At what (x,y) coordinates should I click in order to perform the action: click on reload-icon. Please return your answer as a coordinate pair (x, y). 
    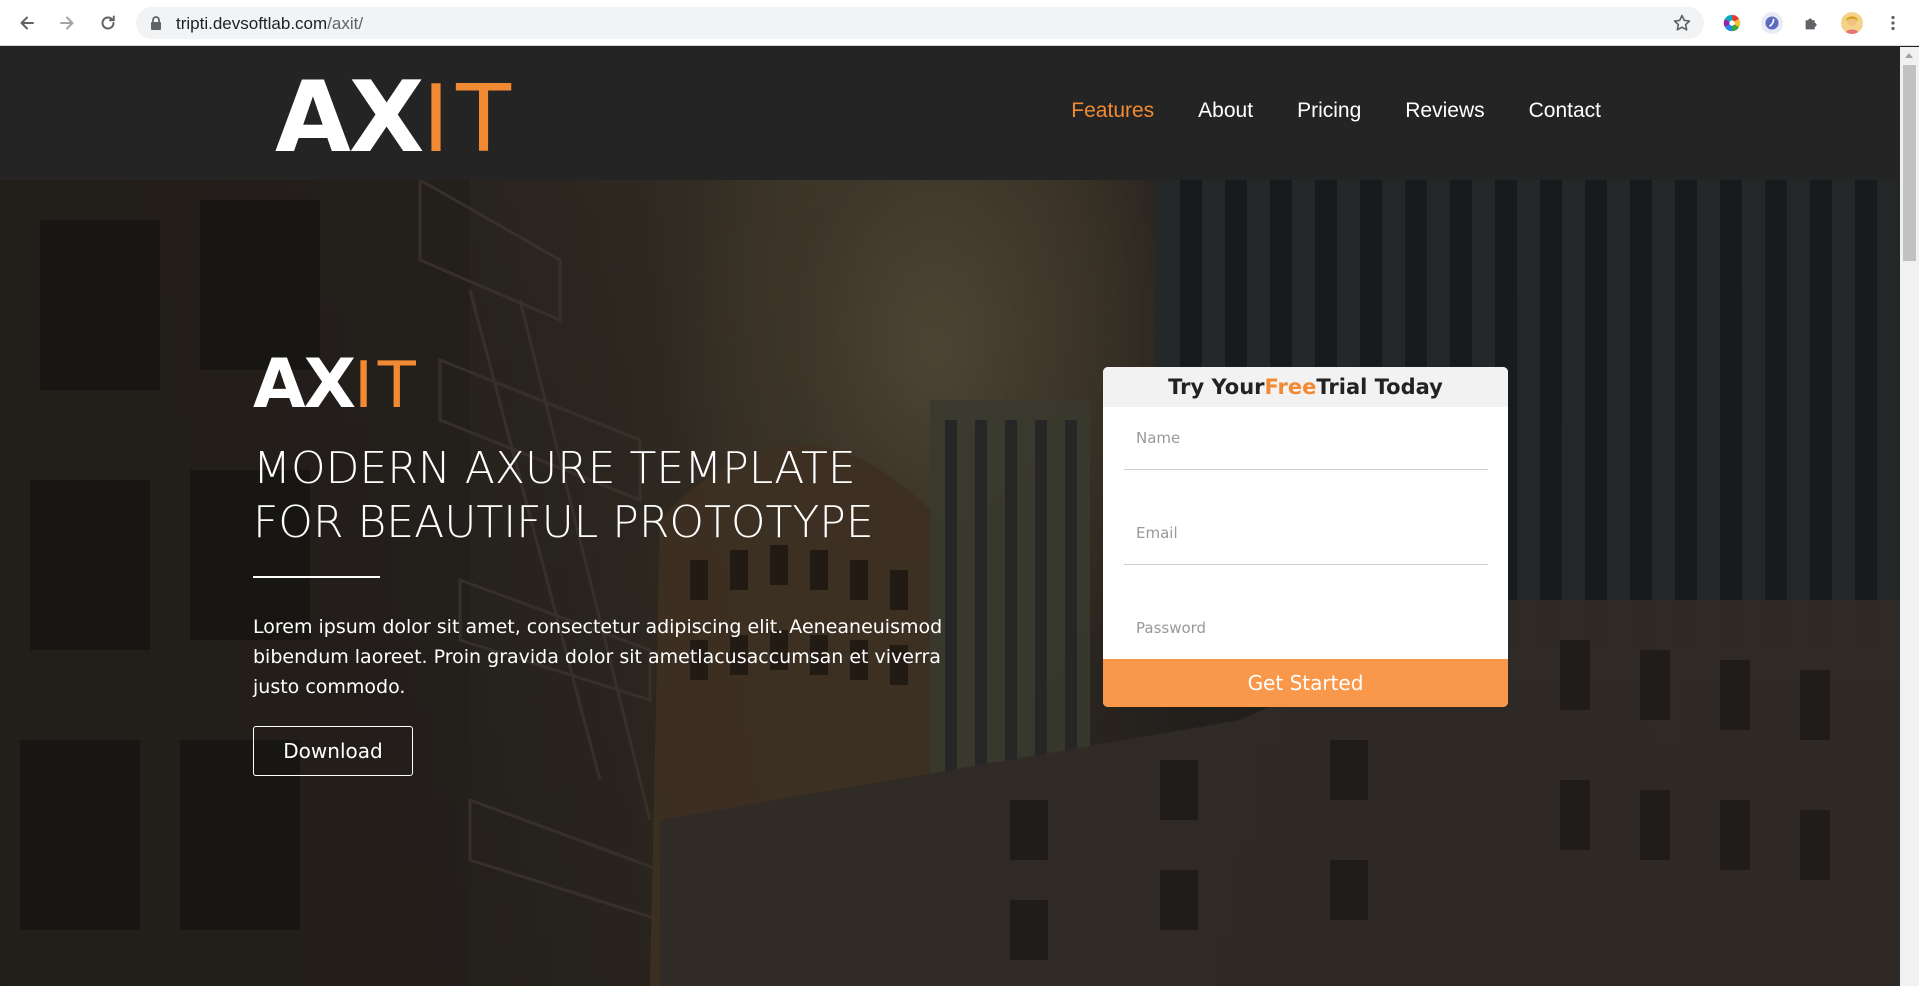
    Looking at the image, I should click on (108, 23).